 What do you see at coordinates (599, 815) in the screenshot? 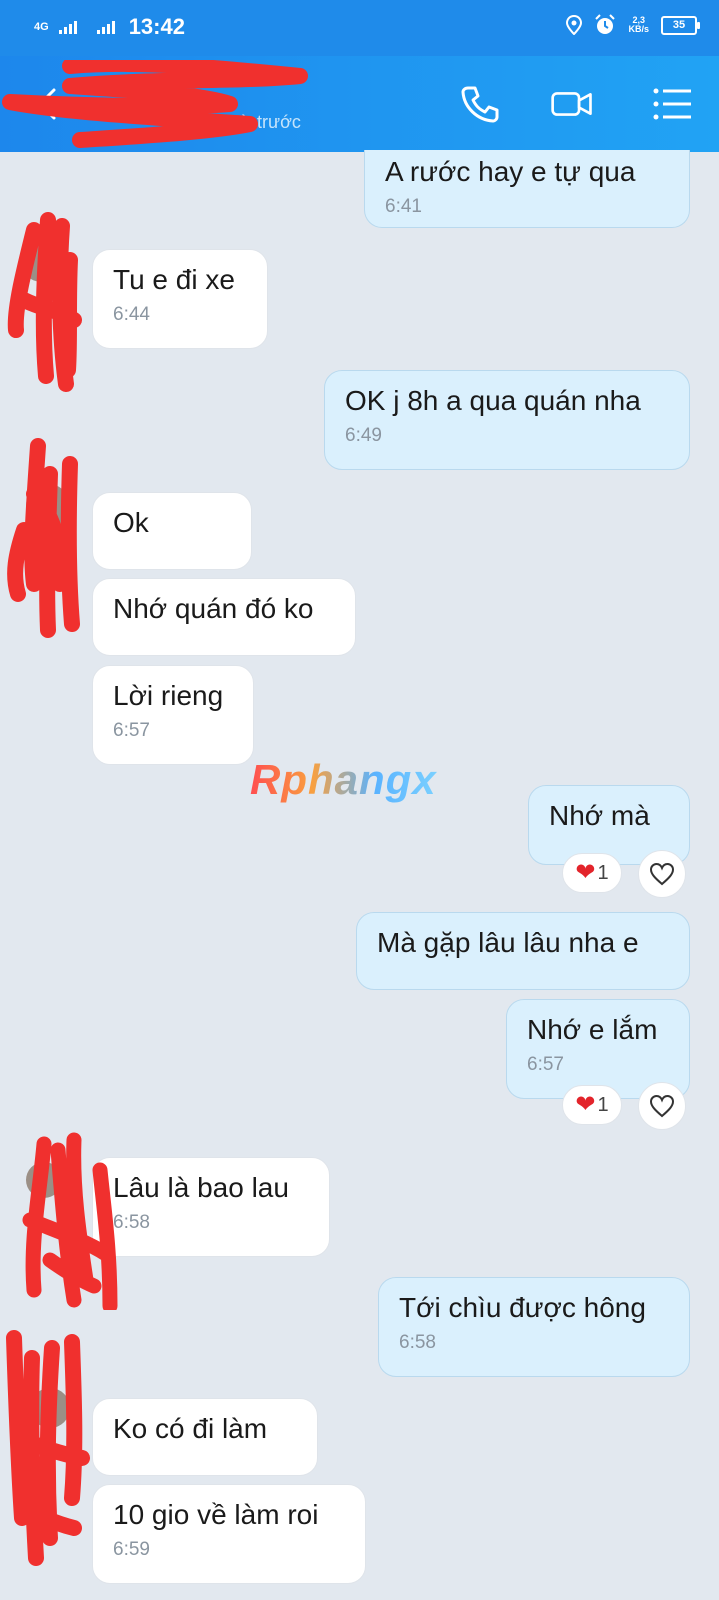
I see `message-text: Nhớ mà` at bounding box center [599, 815].